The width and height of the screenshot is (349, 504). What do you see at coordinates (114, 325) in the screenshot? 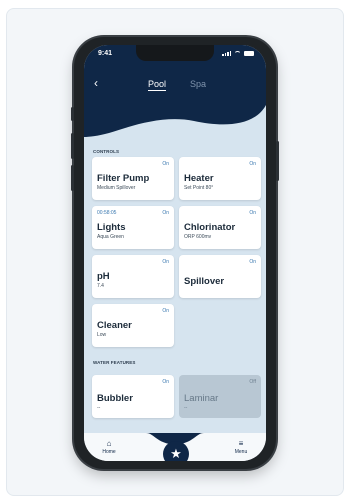
I see `tile-name: Cleaner` at bounding box center [114, 325].